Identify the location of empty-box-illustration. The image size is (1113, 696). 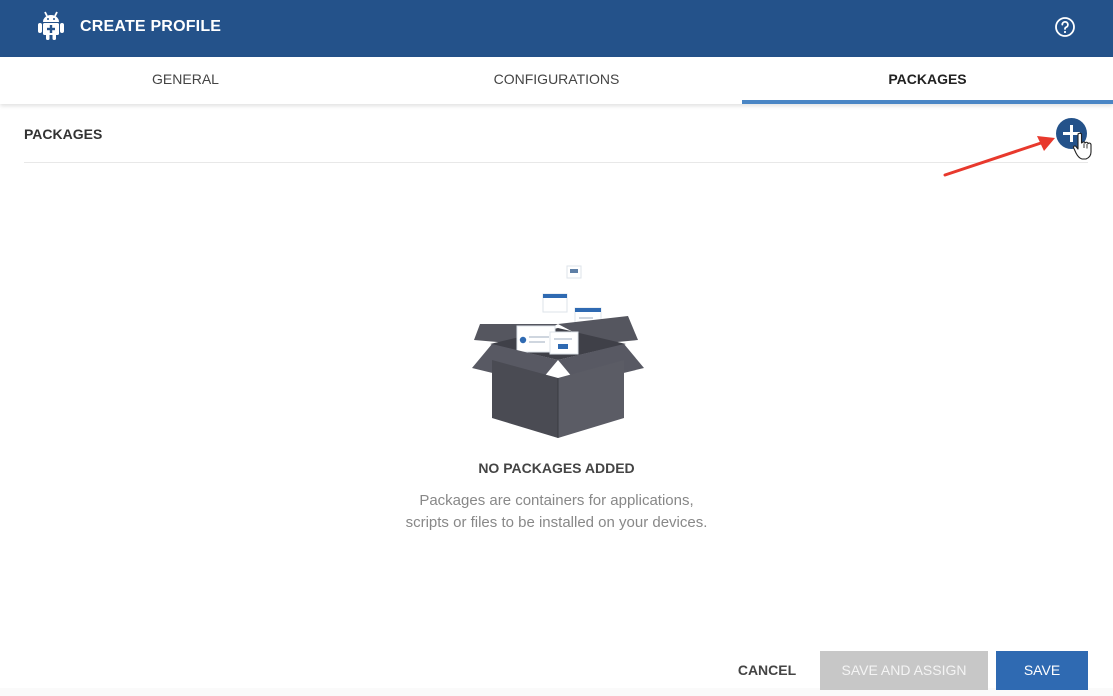
(558, 351).